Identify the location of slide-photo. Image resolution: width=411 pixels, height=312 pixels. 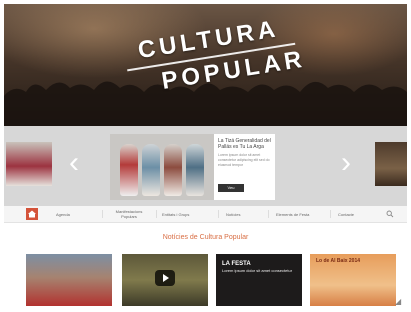
(162, 167).